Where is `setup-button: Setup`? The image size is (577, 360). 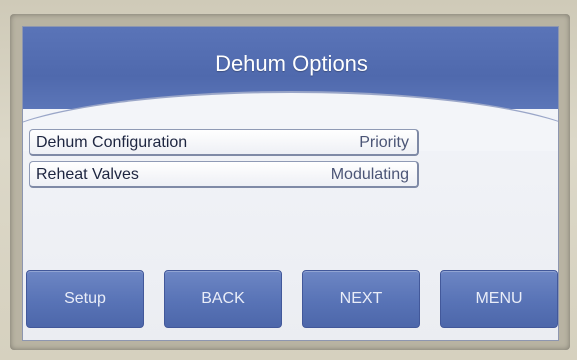
setup-button: Setup is located at coordinates (85, 299).